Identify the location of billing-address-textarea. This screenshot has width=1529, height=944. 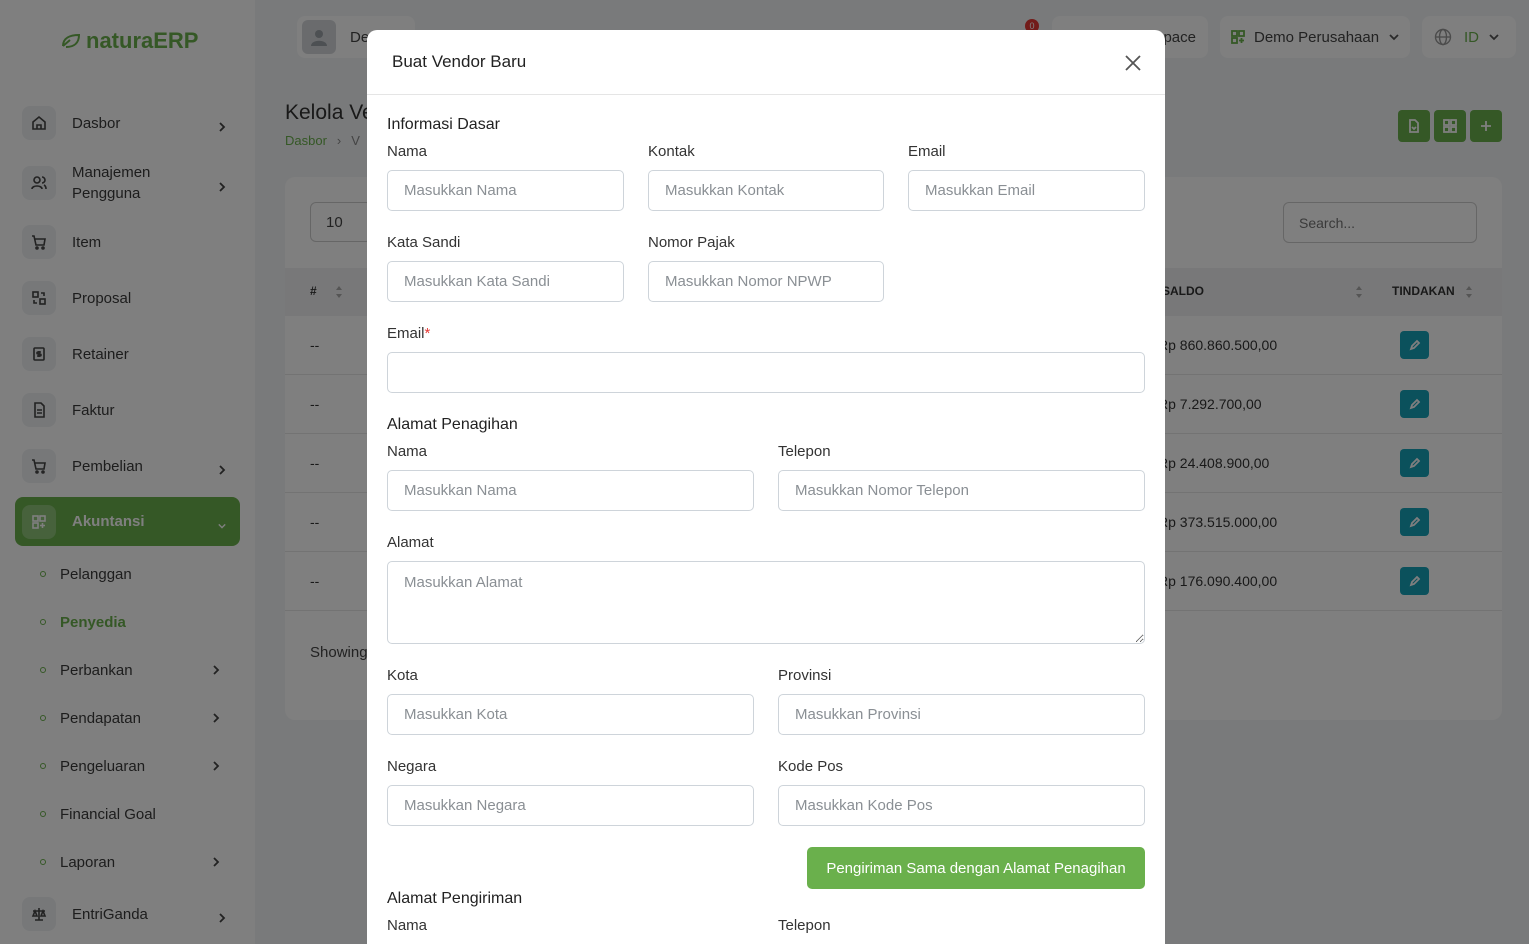
(766, 602).